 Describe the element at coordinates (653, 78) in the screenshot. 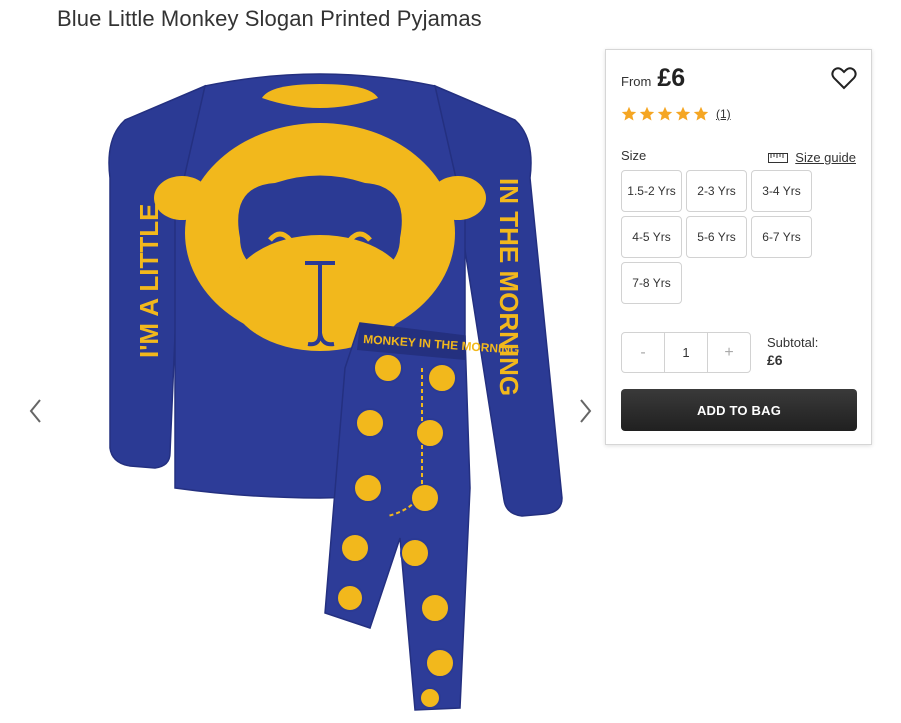

I see `price-row: From £6` at that location.